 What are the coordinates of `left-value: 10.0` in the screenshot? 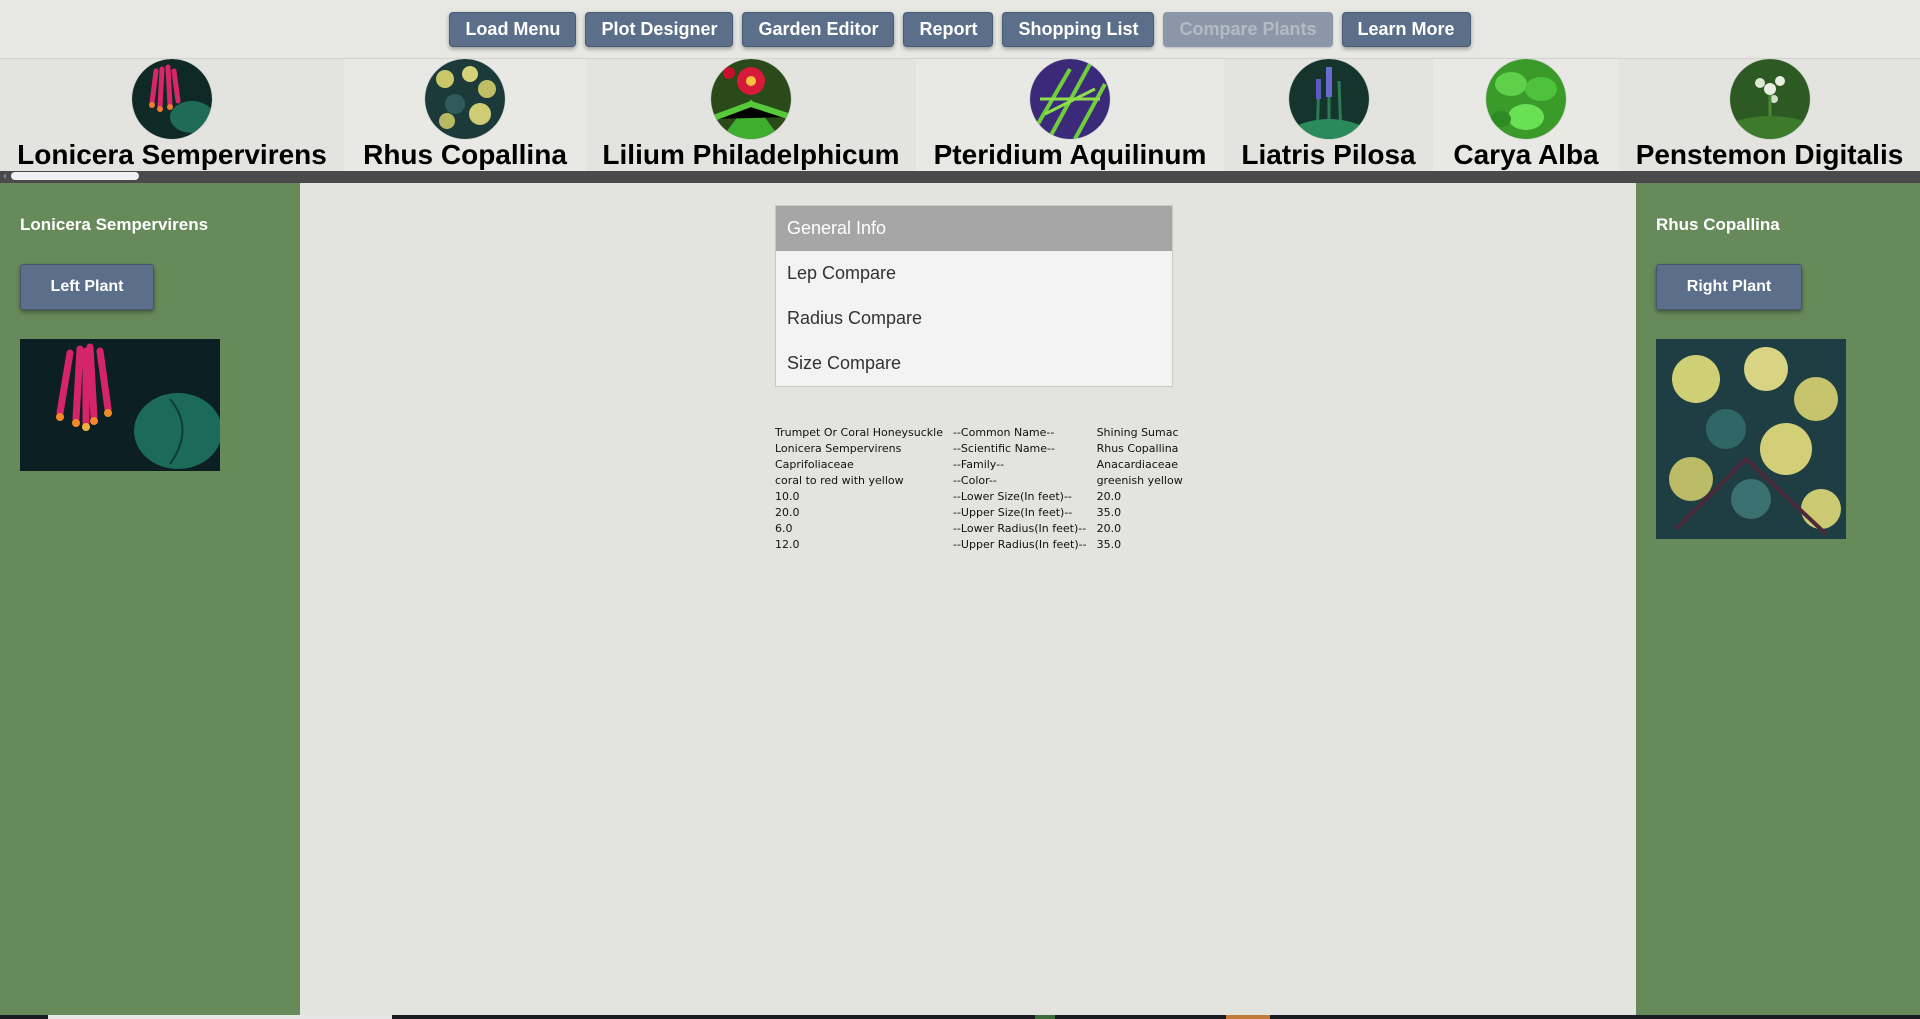 It's located at (787, 496).